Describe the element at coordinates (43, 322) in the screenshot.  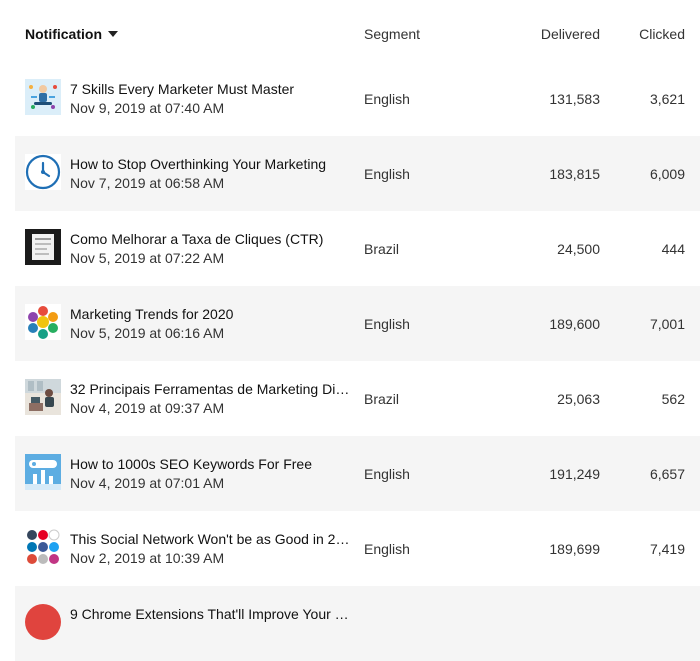
I see `colorful-circles-thumbnail-icon` at that location.